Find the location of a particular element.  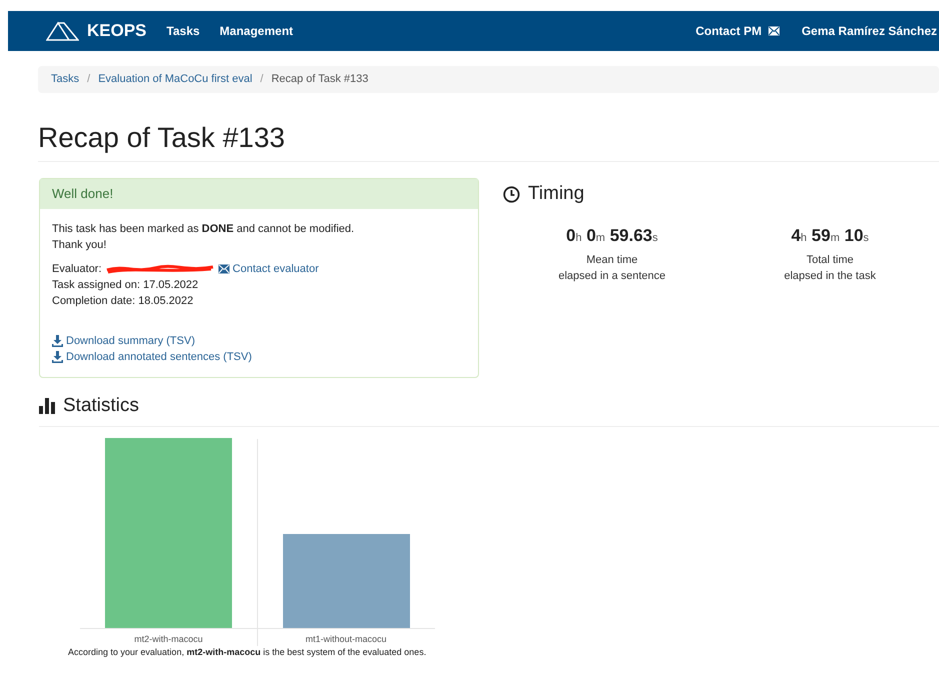

nav-link: Tasks is located at coordinates (183, 31).